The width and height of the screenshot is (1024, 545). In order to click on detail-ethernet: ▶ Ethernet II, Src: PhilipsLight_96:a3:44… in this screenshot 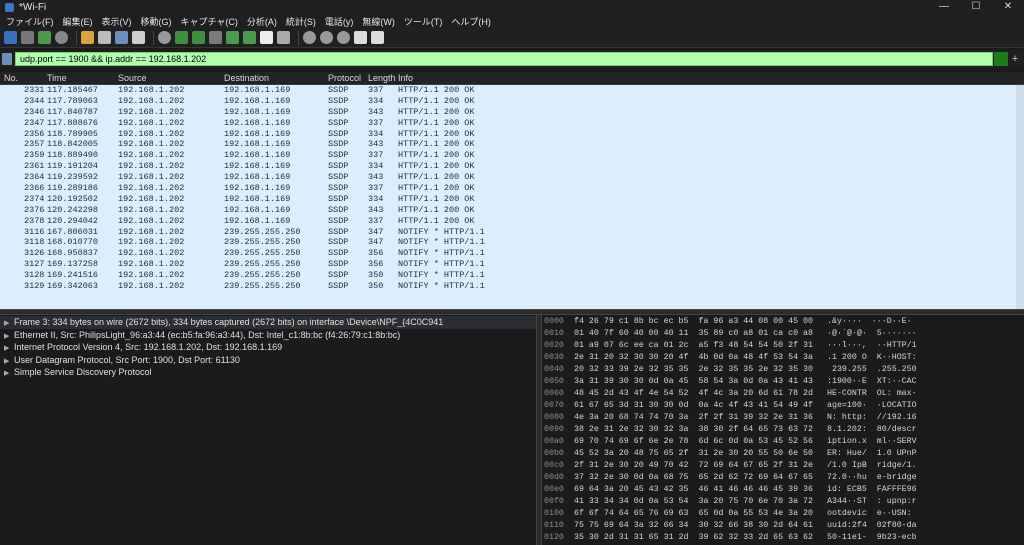, I will do `click(268, 335)`.